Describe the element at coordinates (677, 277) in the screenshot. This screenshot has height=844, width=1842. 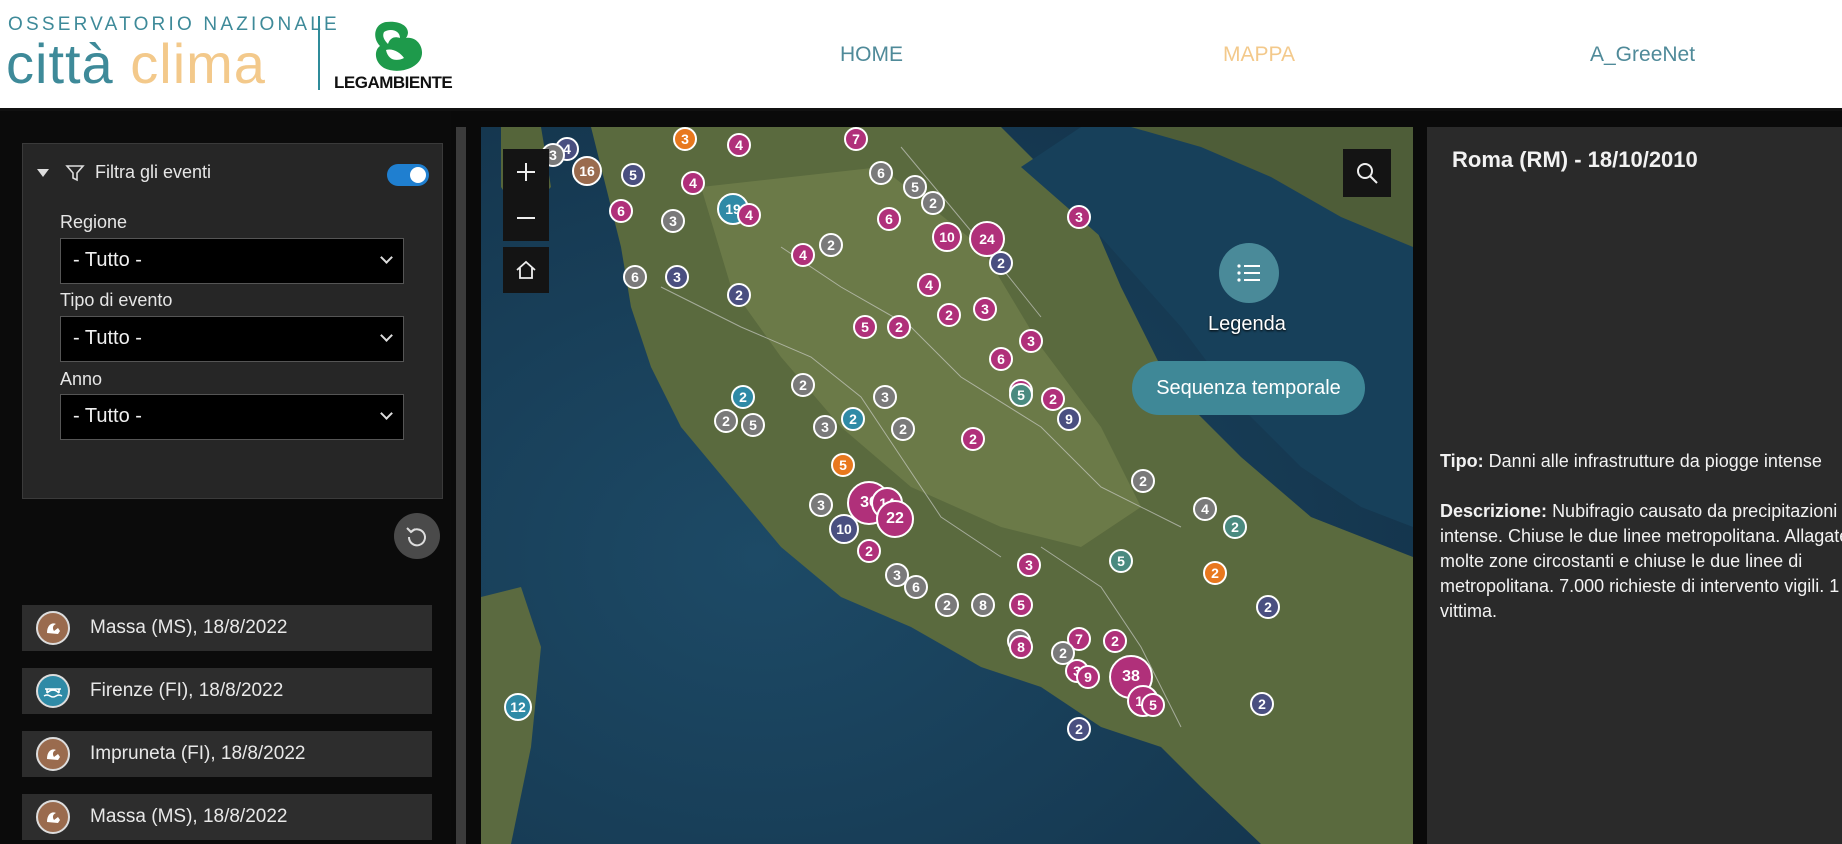
I see `map-cluster-mixed: 3` at that location.